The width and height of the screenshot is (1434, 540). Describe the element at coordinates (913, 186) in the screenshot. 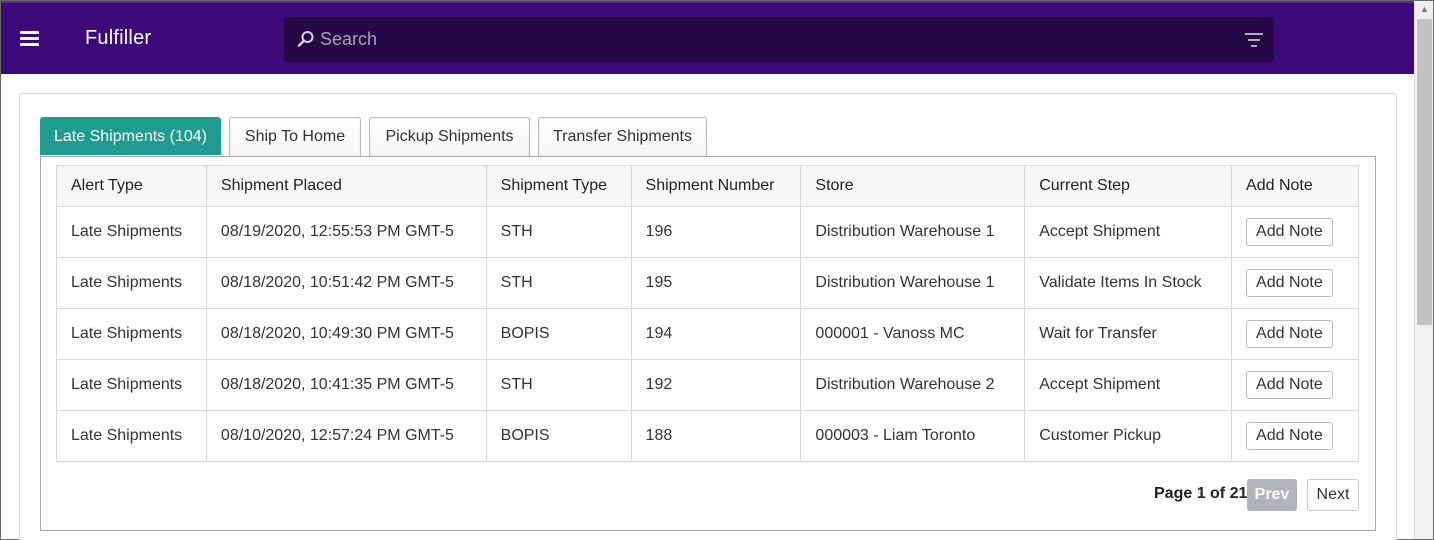

I see `column-header-store: Store` at that location.